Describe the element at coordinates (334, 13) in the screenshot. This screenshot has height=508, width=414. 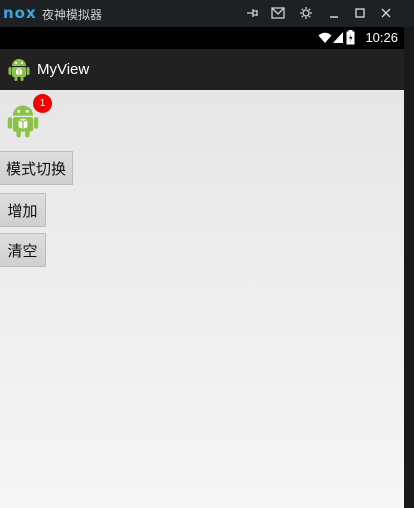
I see `minimize-icon` at that location.